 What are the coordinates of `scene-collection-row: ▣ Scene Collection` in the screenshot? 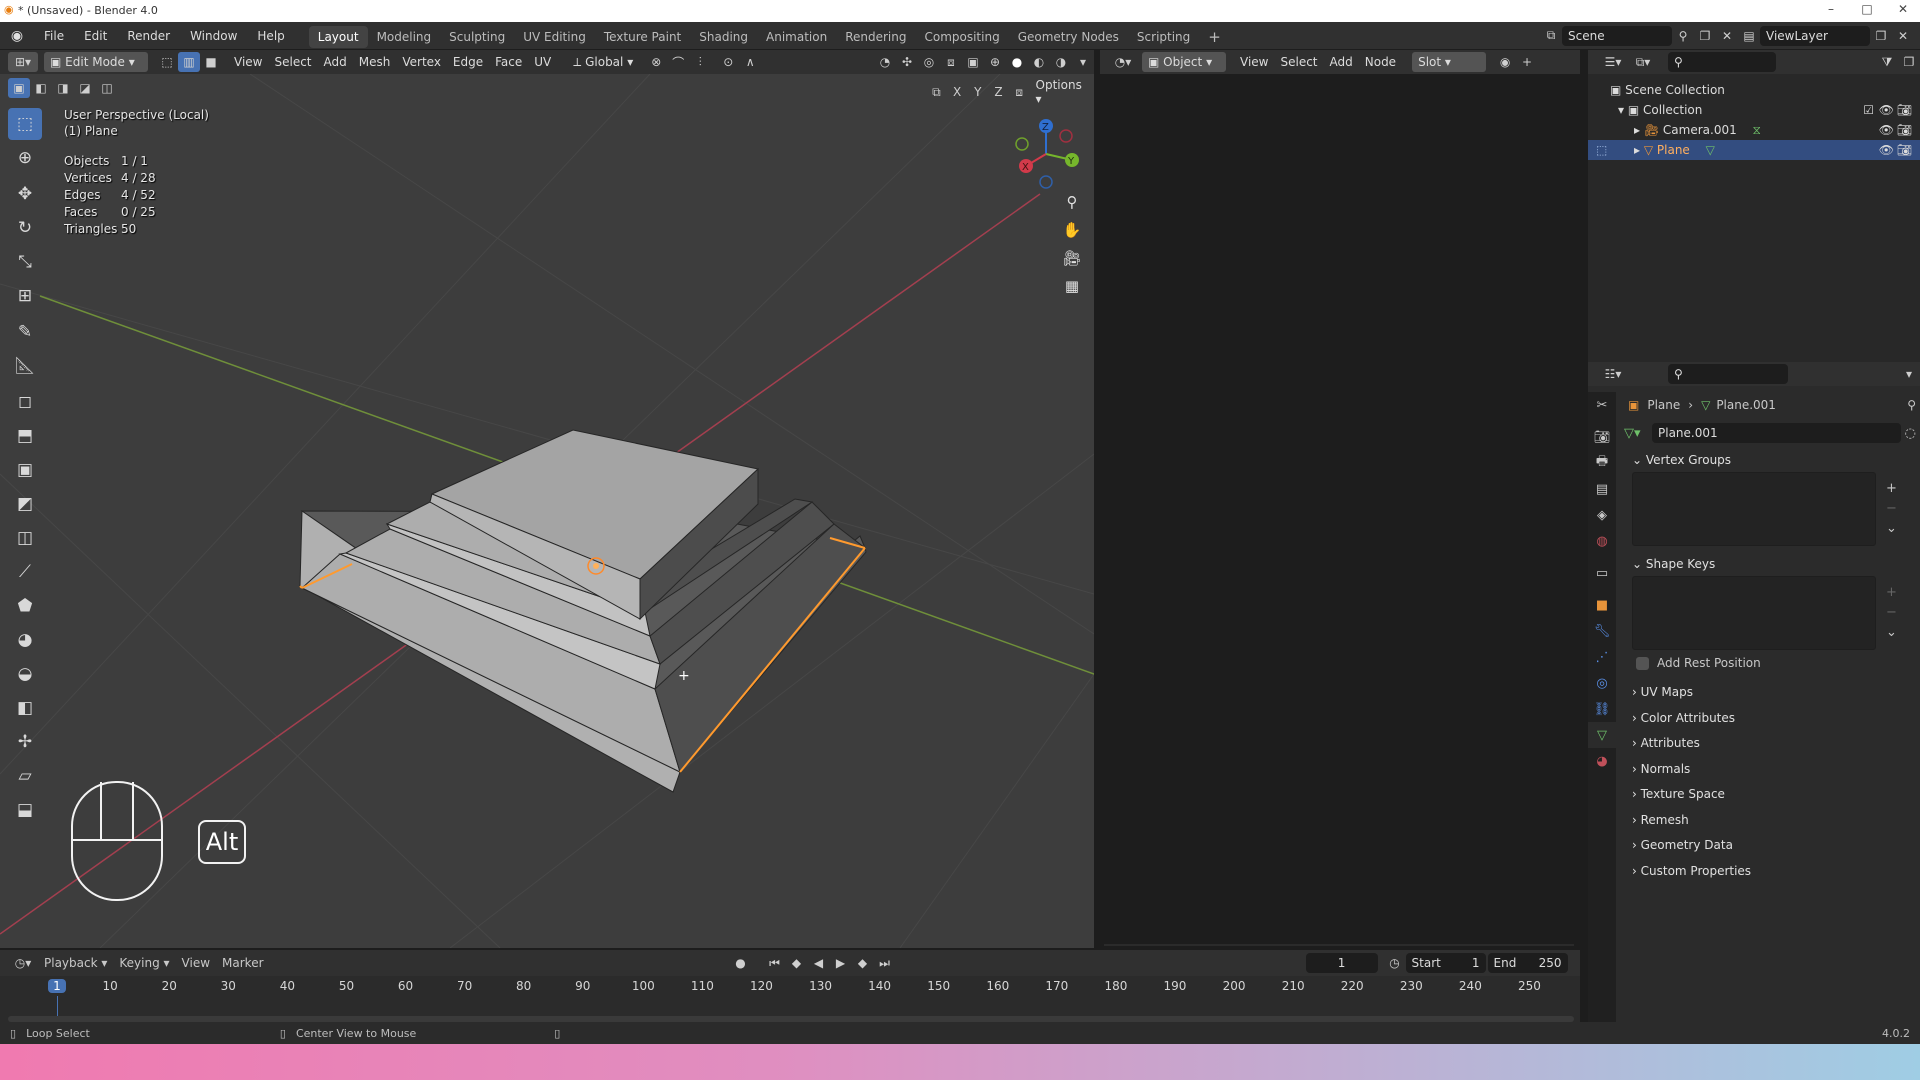 It's located at (1754, 90).